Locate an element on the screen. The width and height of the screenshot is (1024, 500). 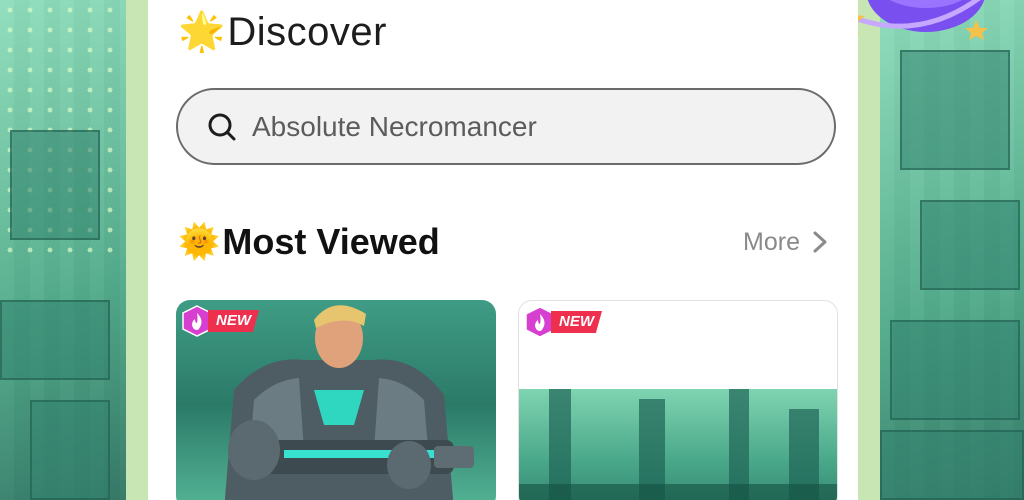
more-link: More is located at coordinates (785, 242).